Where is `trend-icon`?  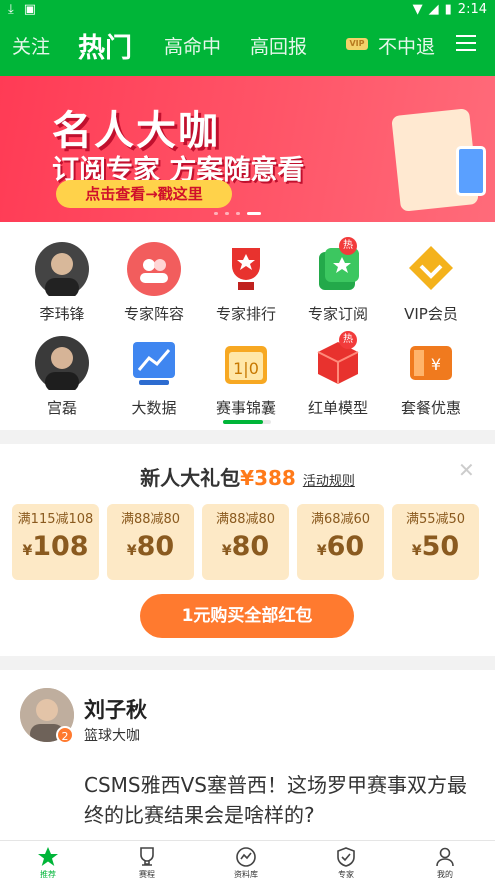
trend-icon is located at coordinates (246, 857).